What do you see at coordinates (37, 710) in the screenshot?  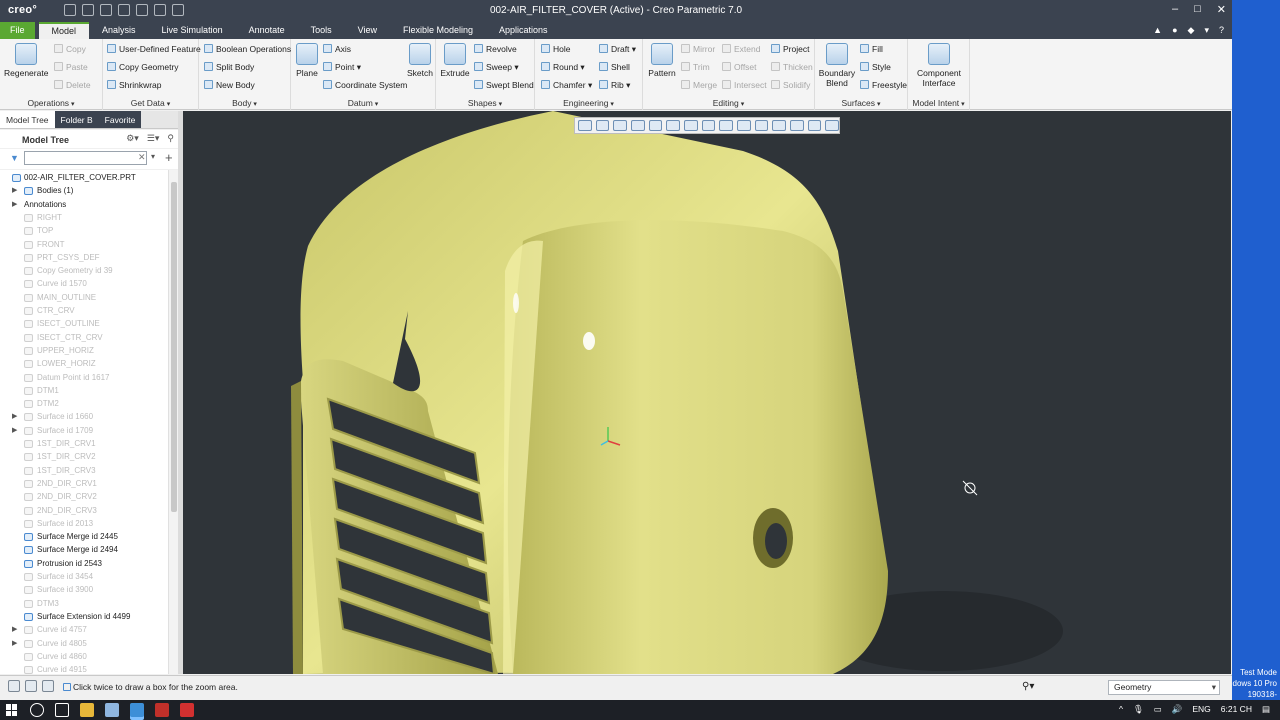 I see `search-icon` at bounding box center [37, 710].